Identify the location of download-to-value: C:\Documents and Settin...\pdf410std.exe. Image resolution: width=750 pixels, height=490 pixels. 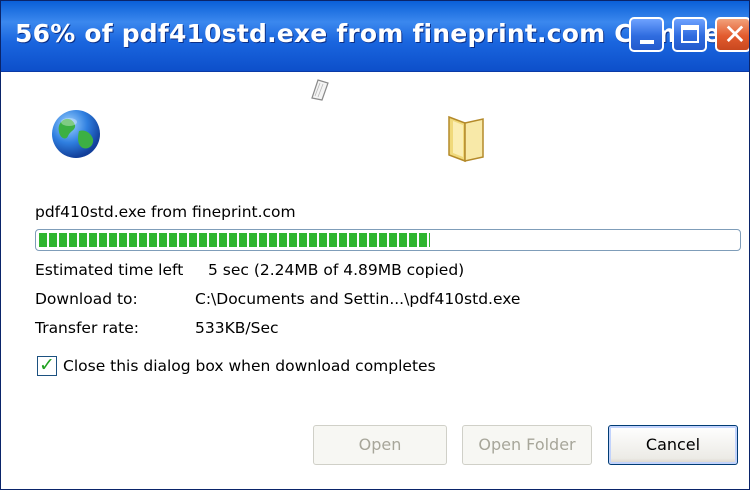
(358, 299).